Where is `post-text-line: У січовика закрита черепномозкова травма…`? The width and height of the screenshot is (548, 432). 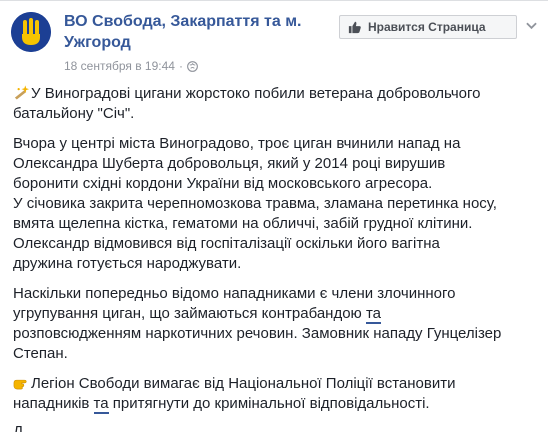
post-text-line: У січовика закрита черепномозкова травма… is located at coordinates (255, 203).